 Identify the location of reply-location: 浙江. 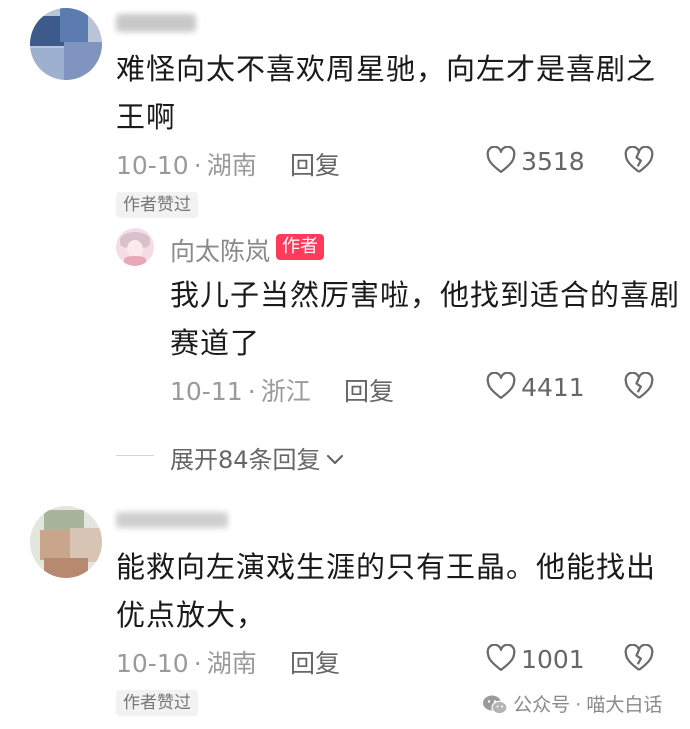
(285, 391).